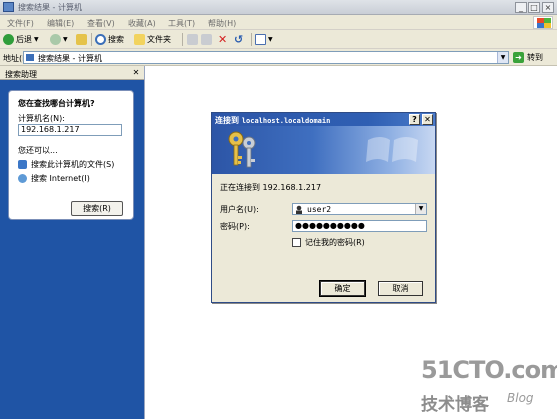 This screenshot has height=419, width=557. I want to click on explorer-icon, so click(8, 7).